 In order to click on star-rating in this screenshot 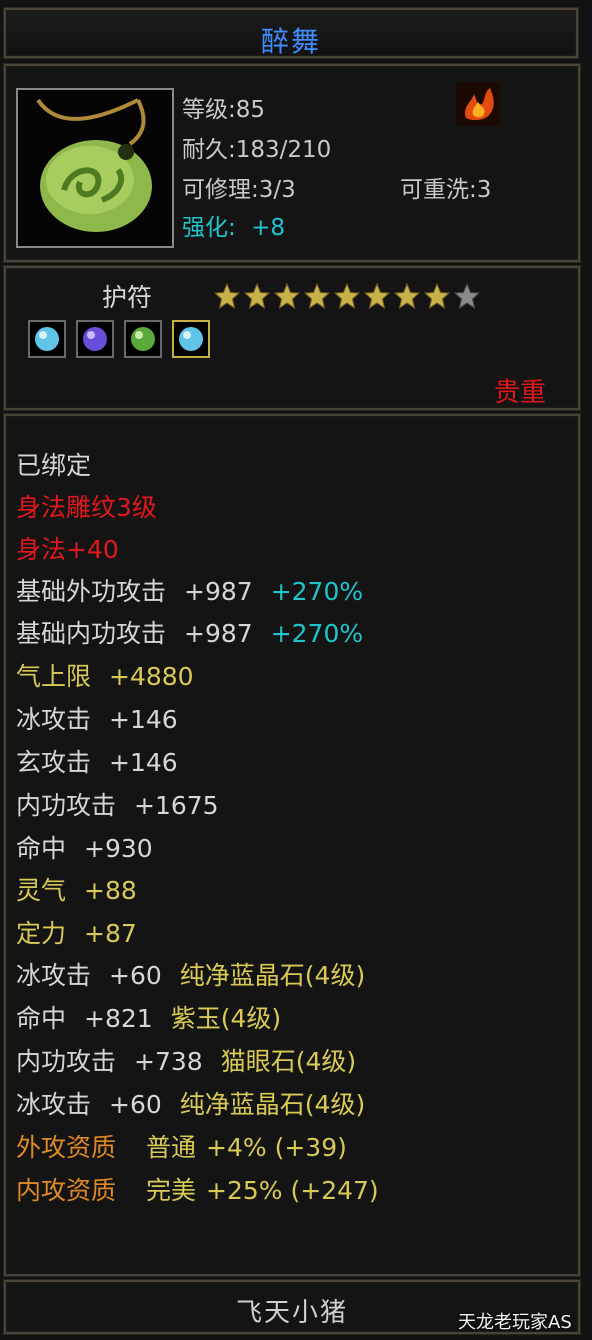, I will do `click(347, 296)`.